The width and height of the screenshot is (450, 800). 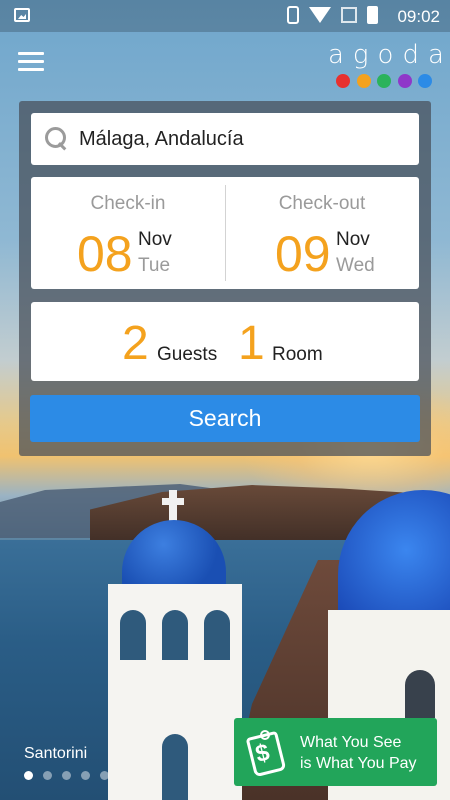 What do you see at coordinates (225, 418) in the screenshot?
I see `search-button: Search` at bounding box center [225, 418].